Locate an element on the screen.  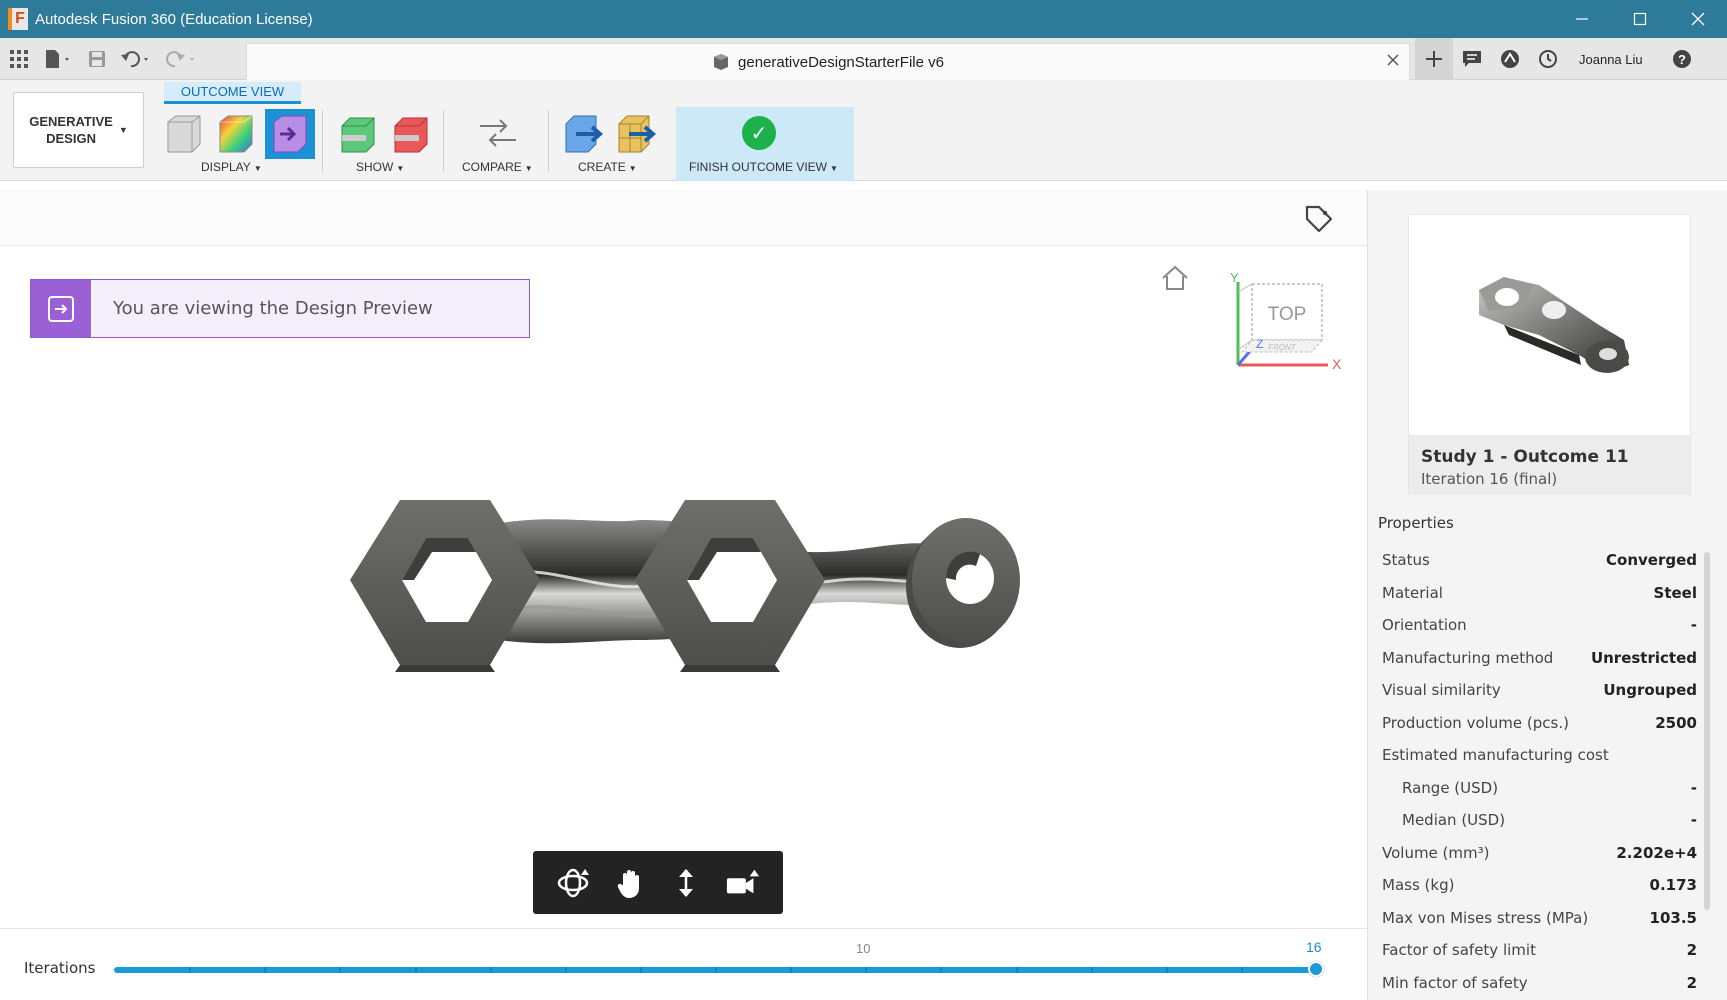
outcome-iteration: Iteration 16 (final) is located at coordinates (1489, 479).